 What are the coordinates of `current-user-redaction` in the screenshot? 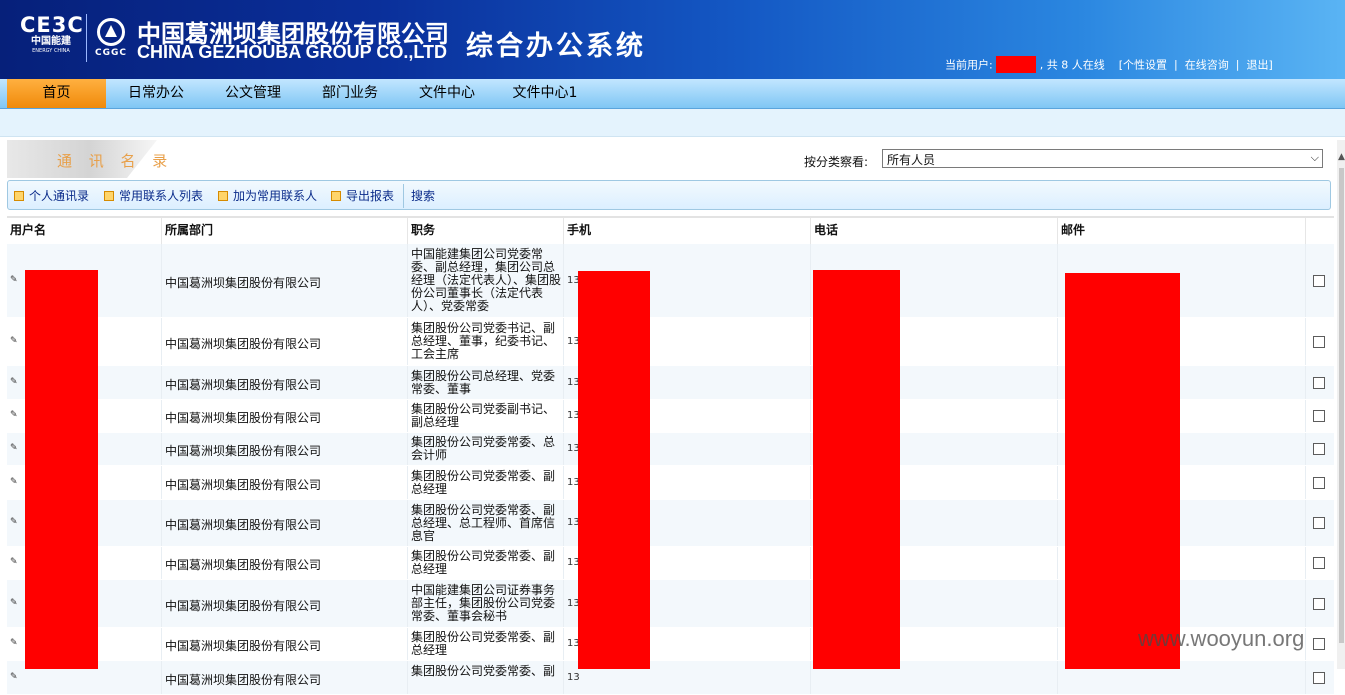 It's located at (1016, 64).